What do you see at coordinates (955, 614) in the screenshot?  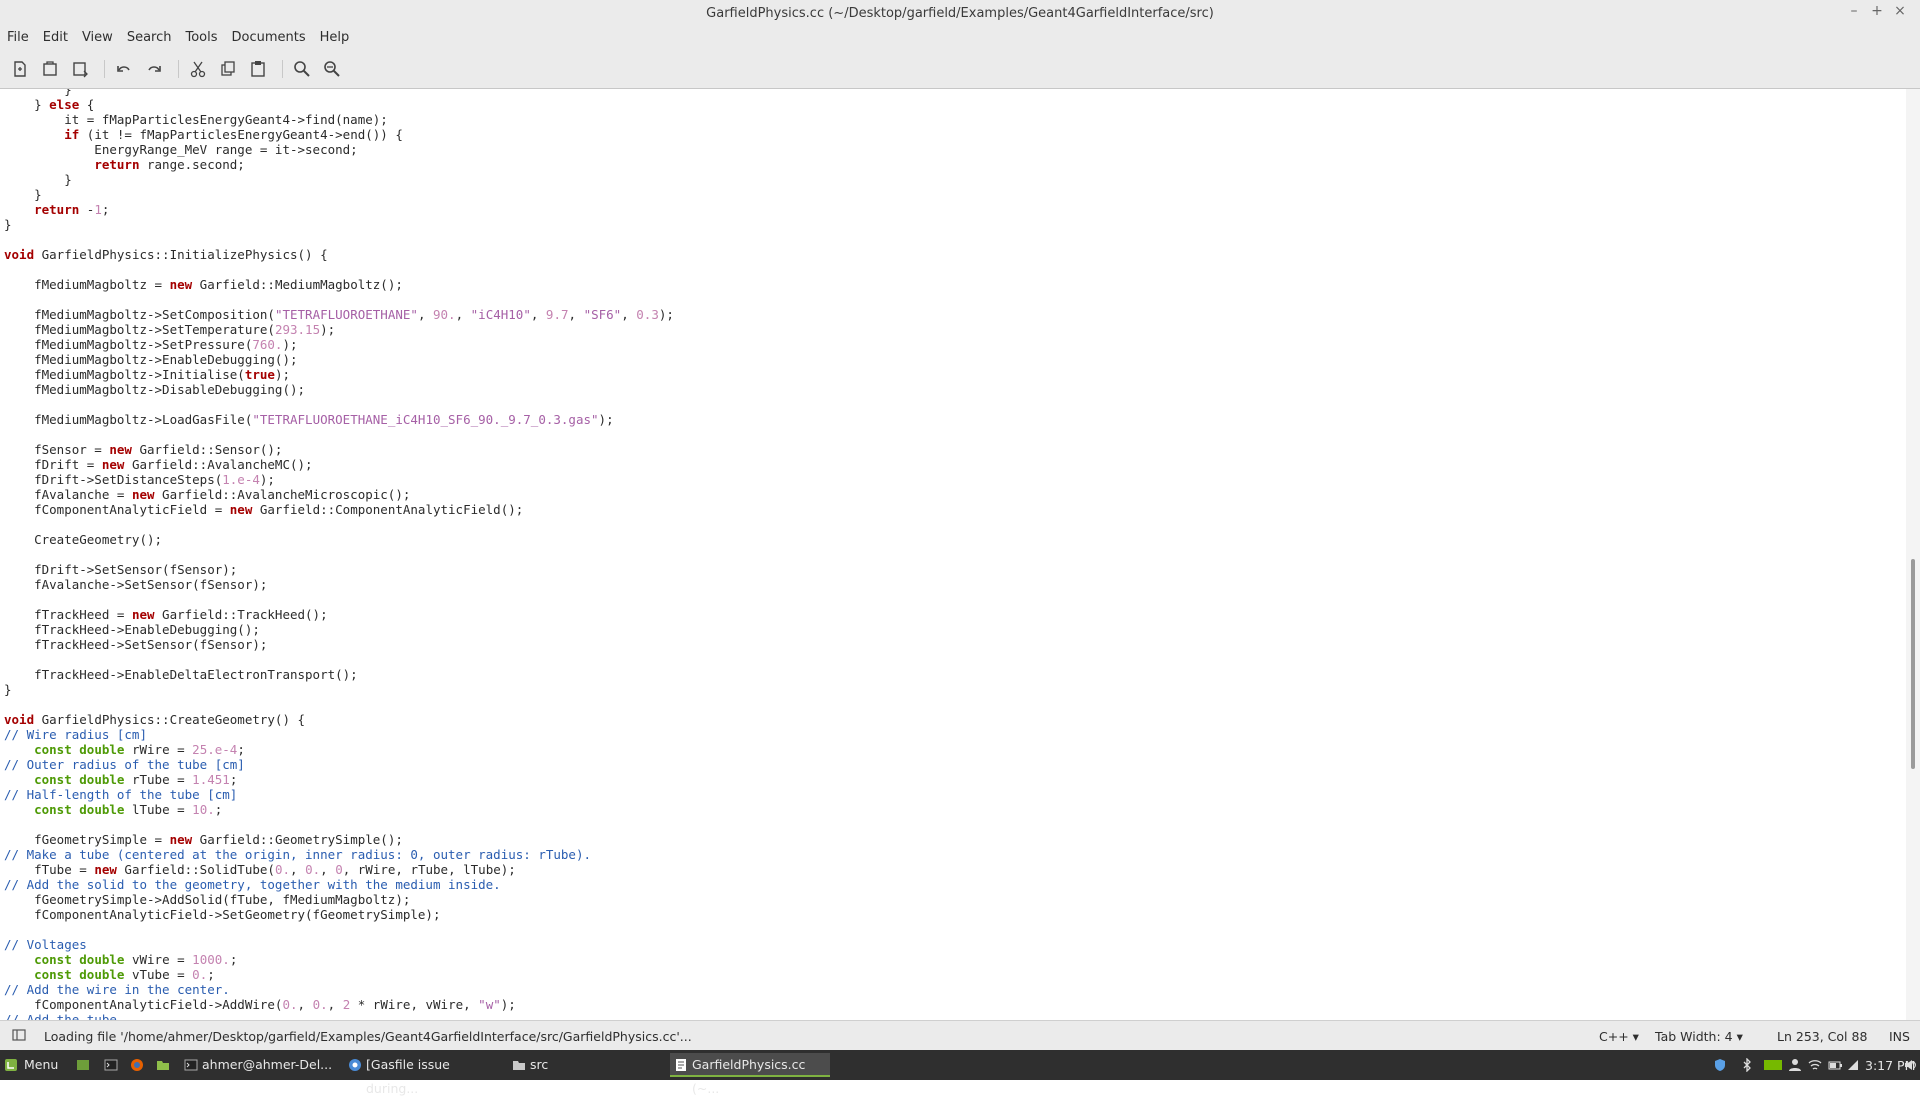 I see `code-line: fTrackHeed = new Garfield::TrackHeed();` at bounding box center [955, 614].